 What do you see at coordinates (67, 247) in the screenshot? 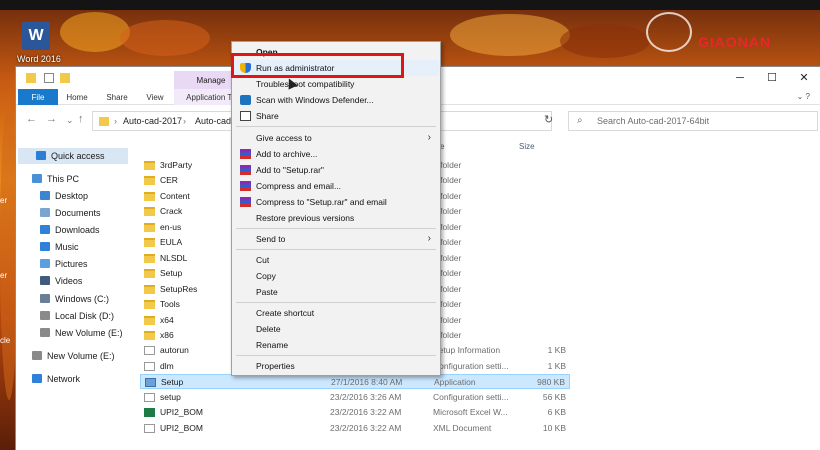
I see `nav-label: Music` at bounding box center [67, 247].